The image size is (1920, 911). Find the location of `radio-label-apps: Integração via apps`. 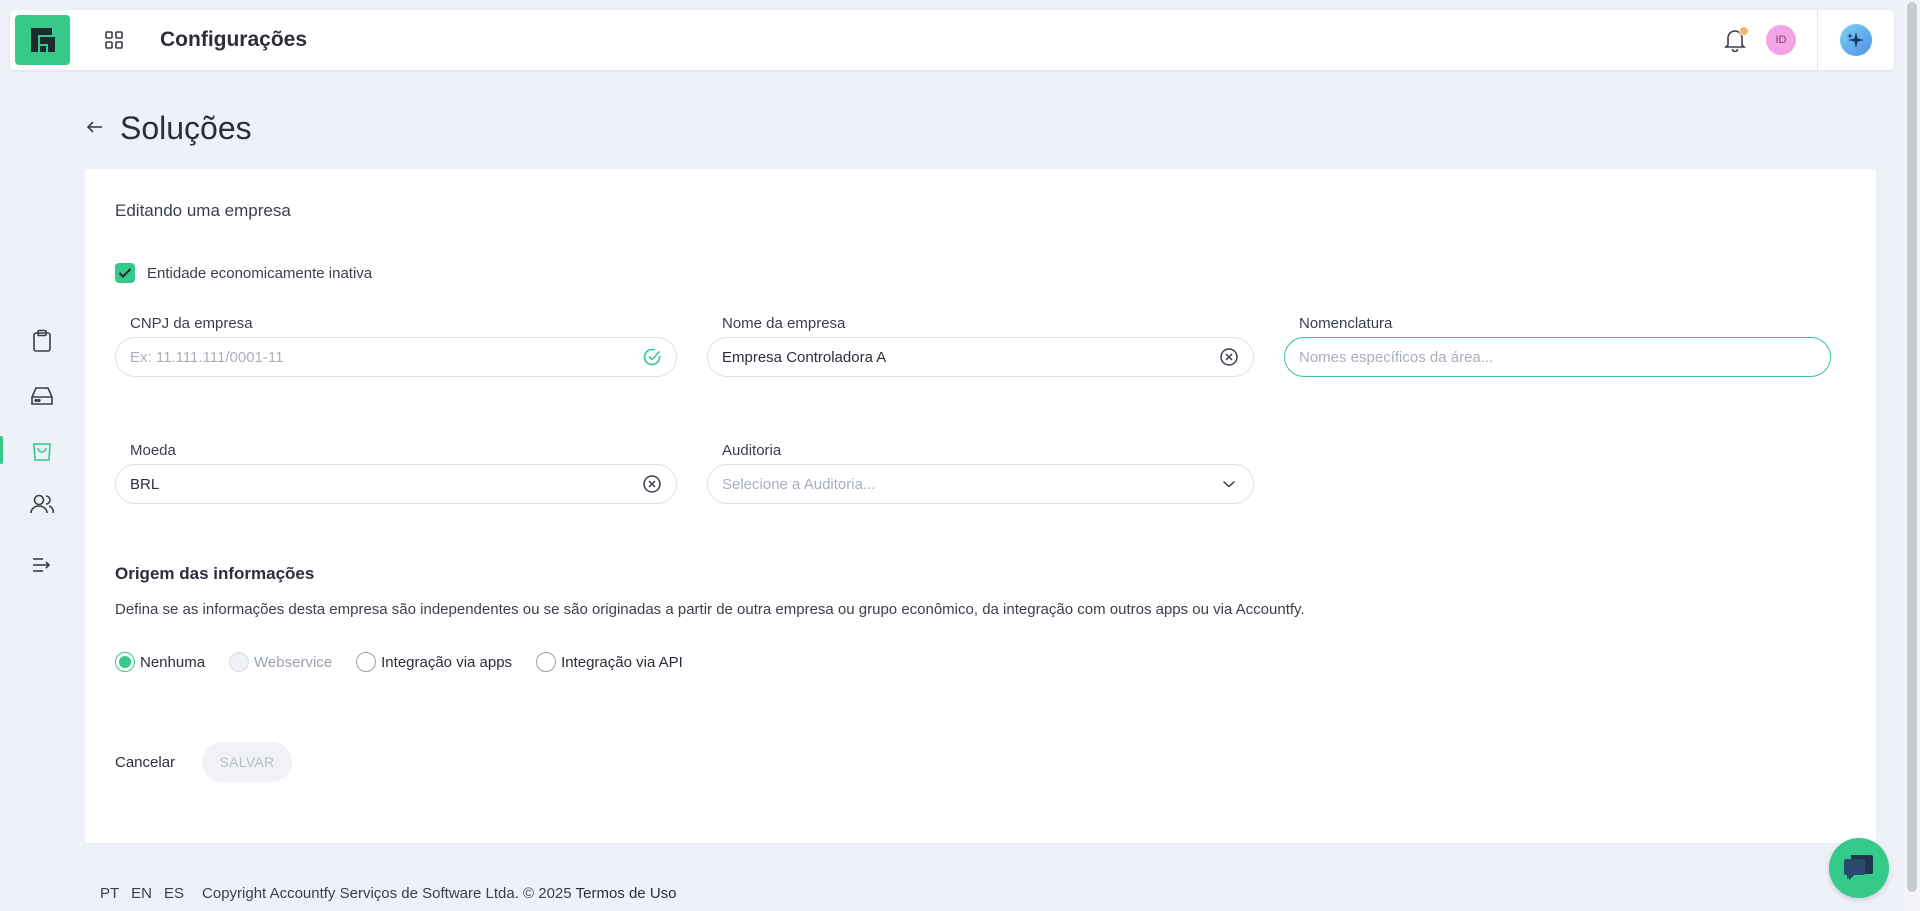

radio-label-apps: Integração via apps is located at coordinates (447, 662).